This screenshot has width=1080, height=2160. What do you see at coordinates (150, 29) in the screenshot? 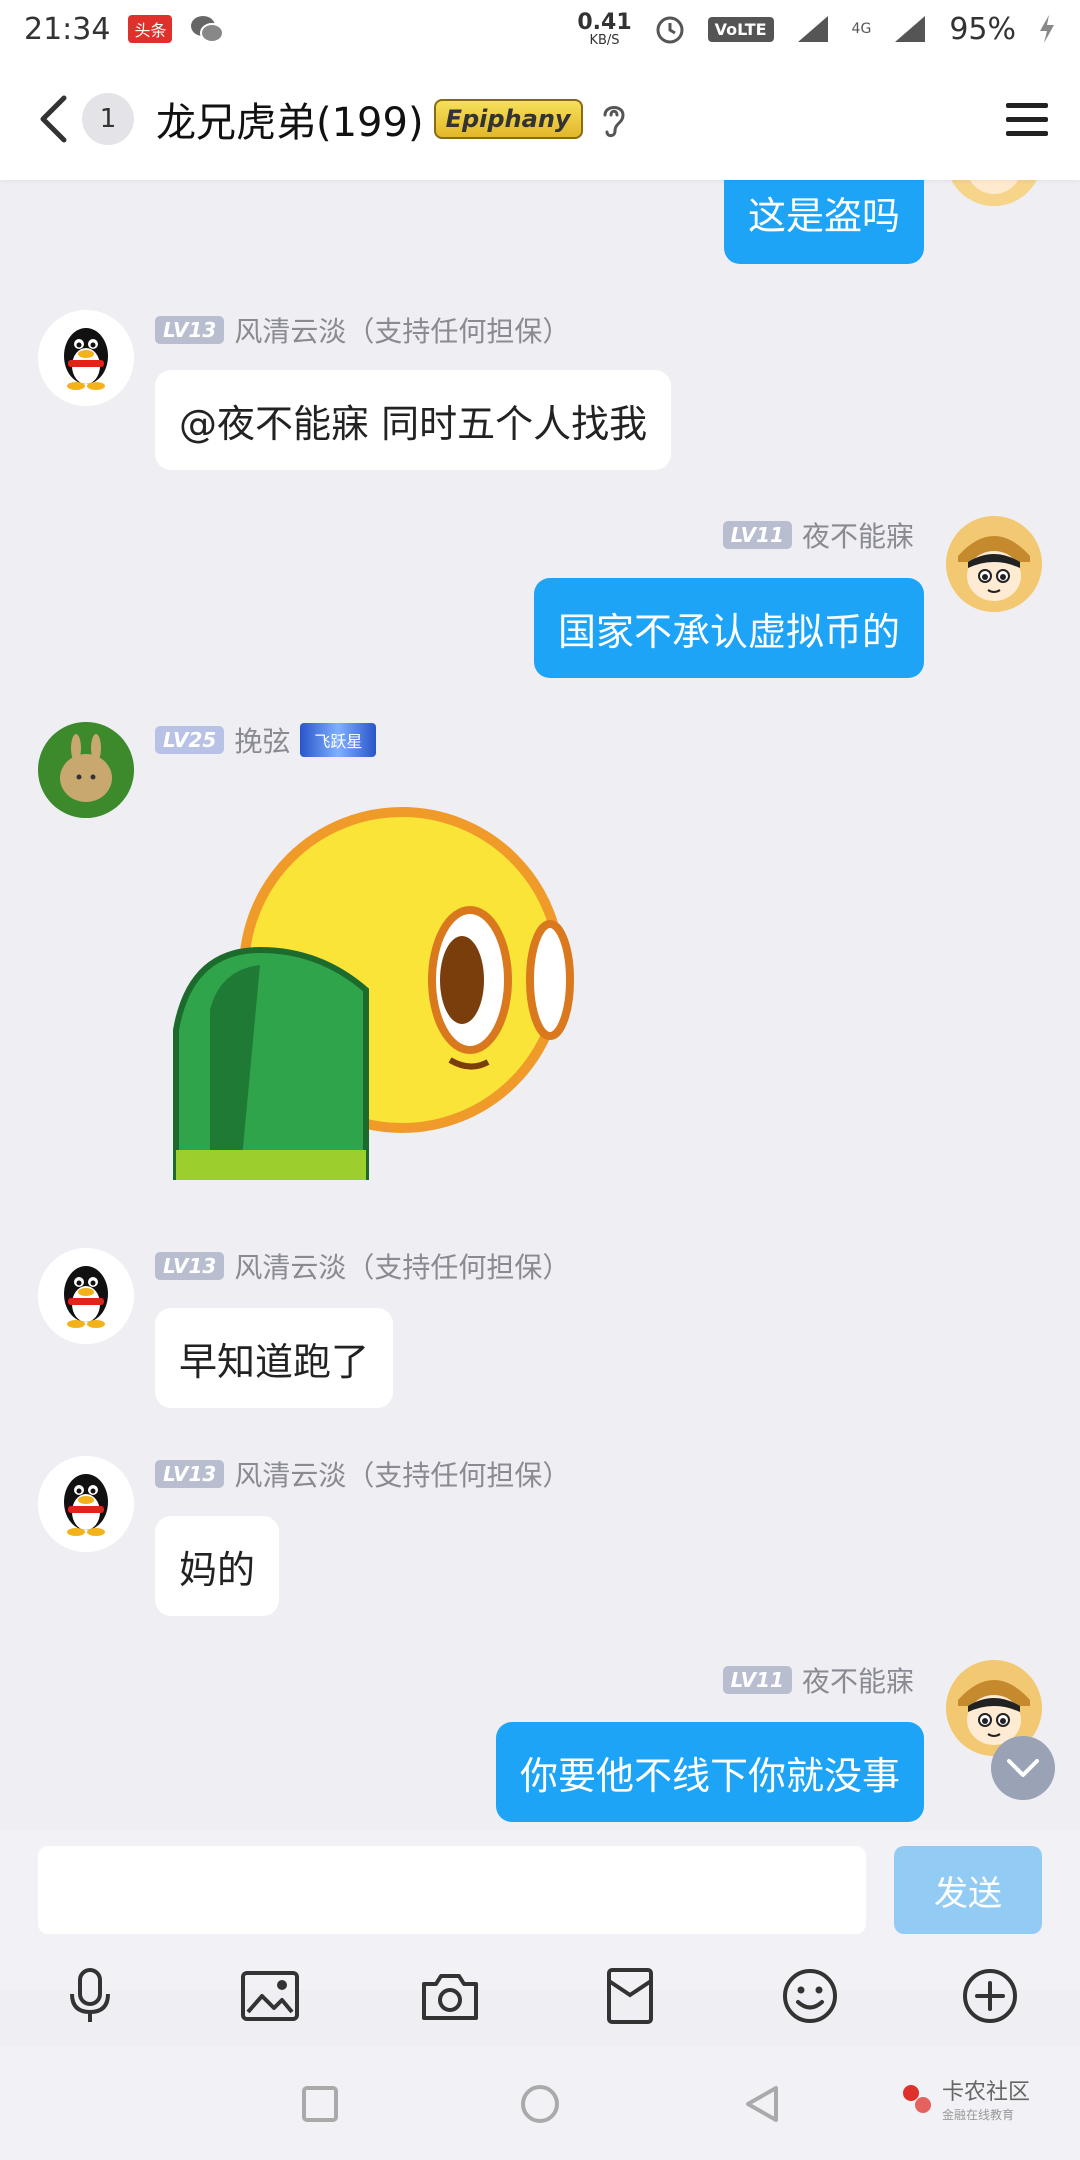
I see `news-app-icon: 头条` at bounding box center [150, 29].